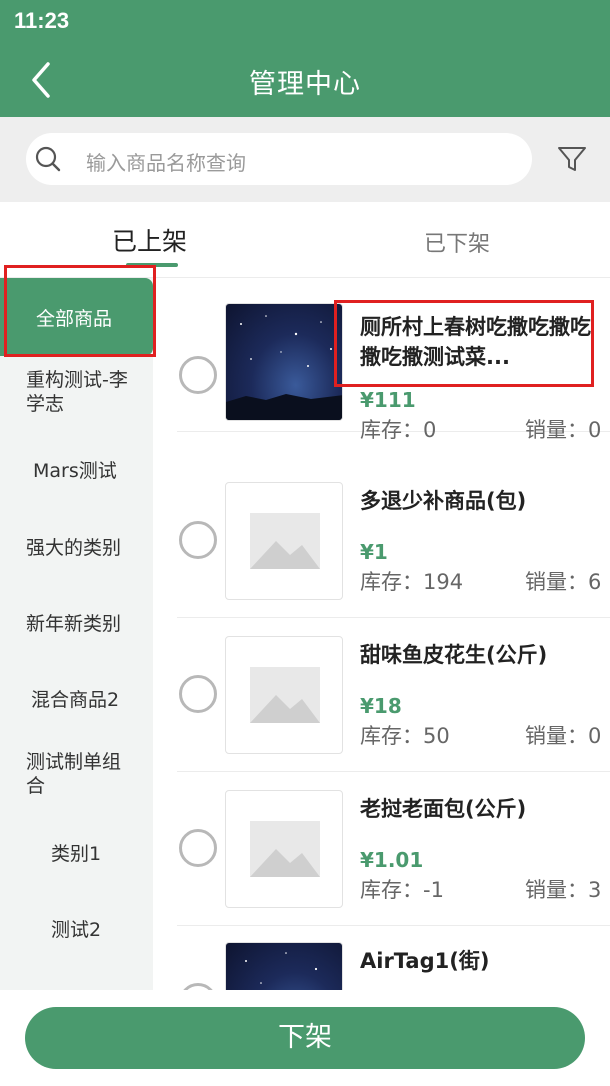 The image size is (610, 1086). I want to click on product-item: 老挝老面包(公斤) ¥1.01 库存：-1 销量：3, so click(393, 849).